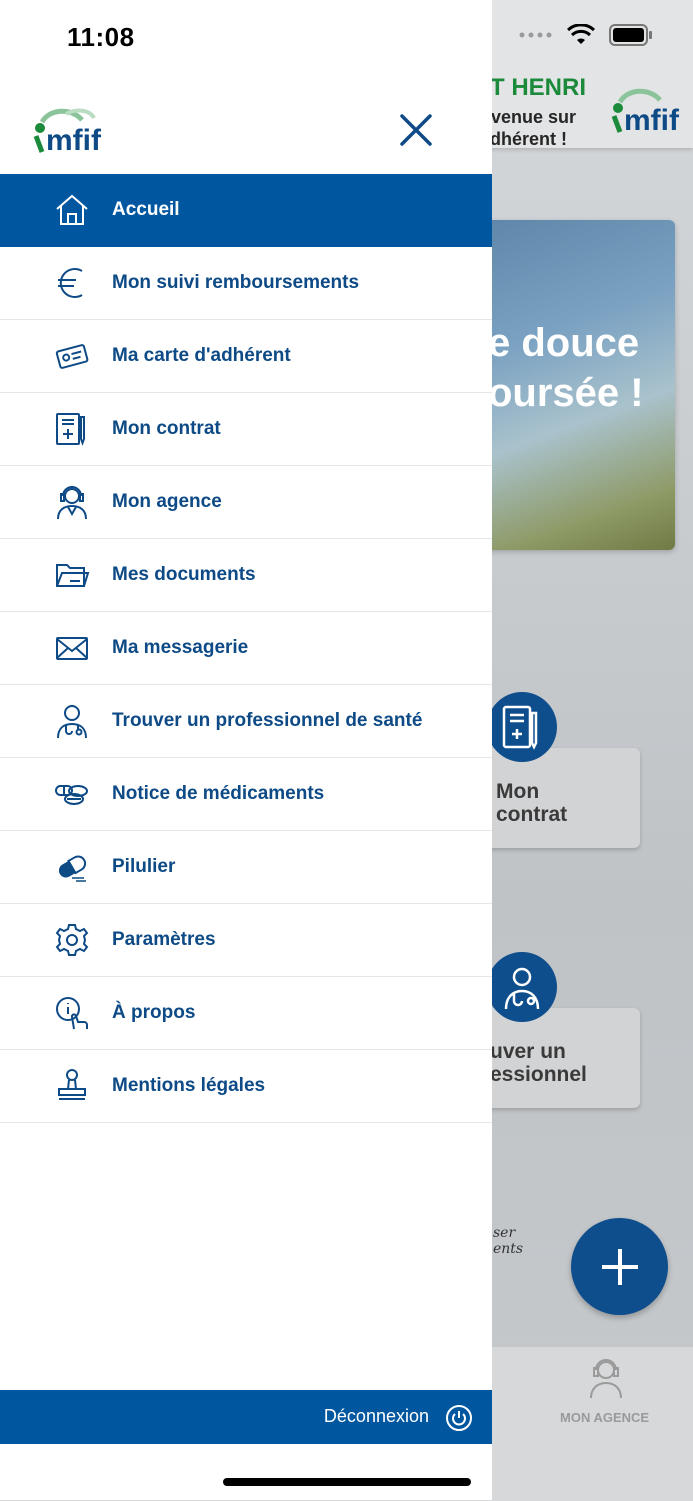  Describe the element at coordinates (538, 87) in the screenshot. I see `greeting-text: T HENRI` at that location.